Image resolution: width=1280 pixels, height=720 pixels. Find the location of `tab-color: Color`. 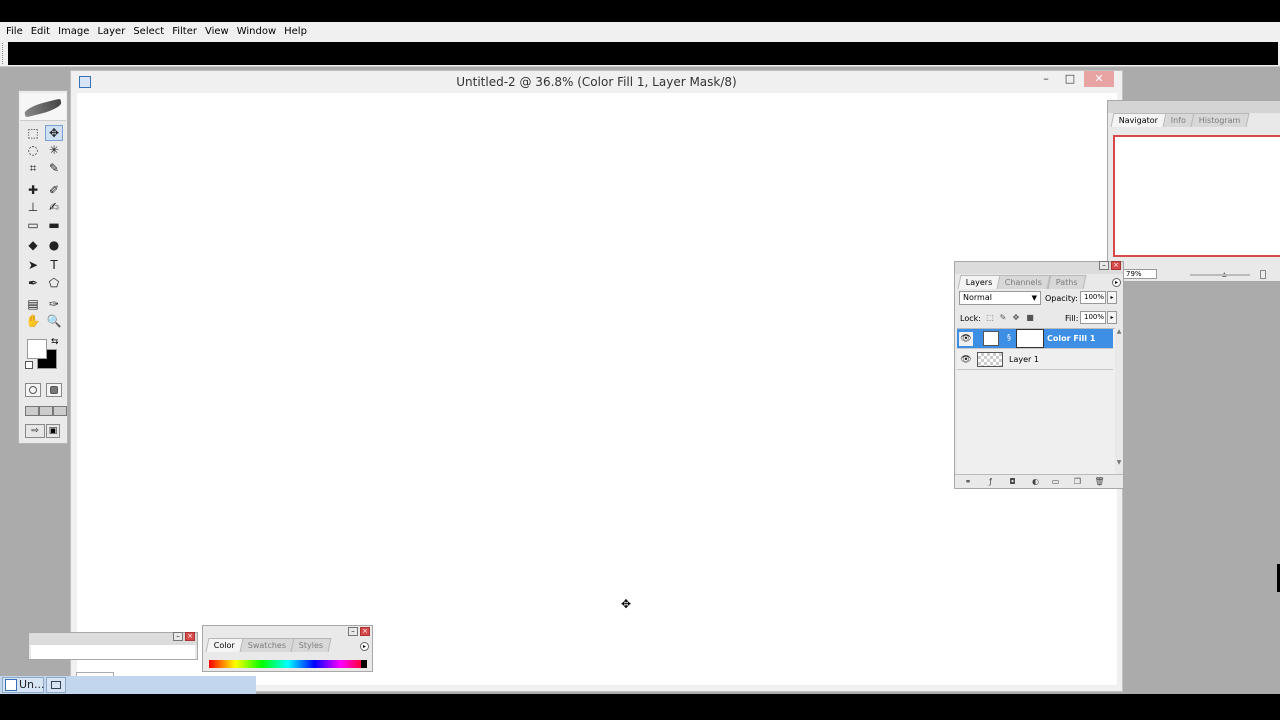

tab-color: Color is located at coordinates (224, 645).